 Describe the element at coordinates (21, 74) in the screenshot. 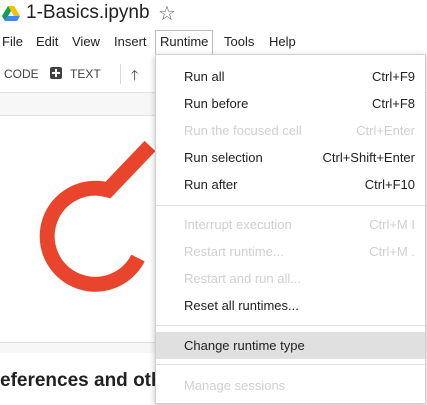

I see `add-code-button: CODE` at that location.